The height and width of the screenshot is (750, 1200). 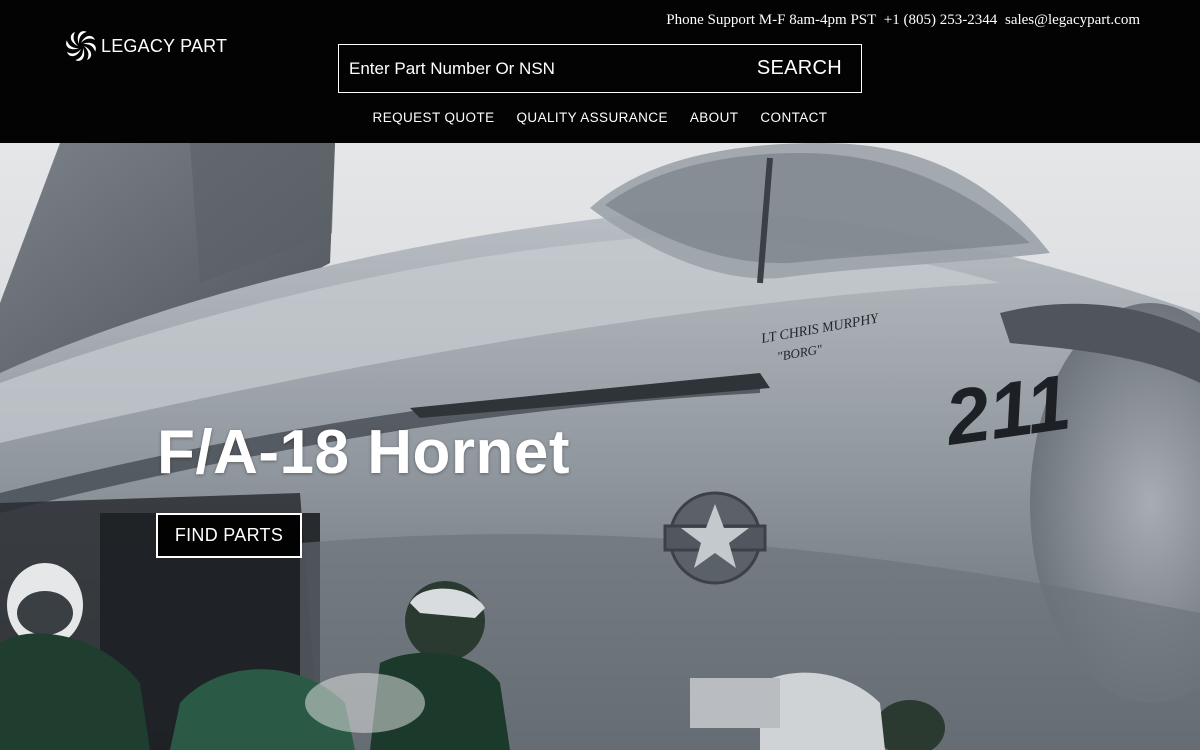 What do you see at coordinates (940, 20) in the screenshot?
I see `support-phone-link: +1 (805) 253-2344` at bounding box center [940, 20].